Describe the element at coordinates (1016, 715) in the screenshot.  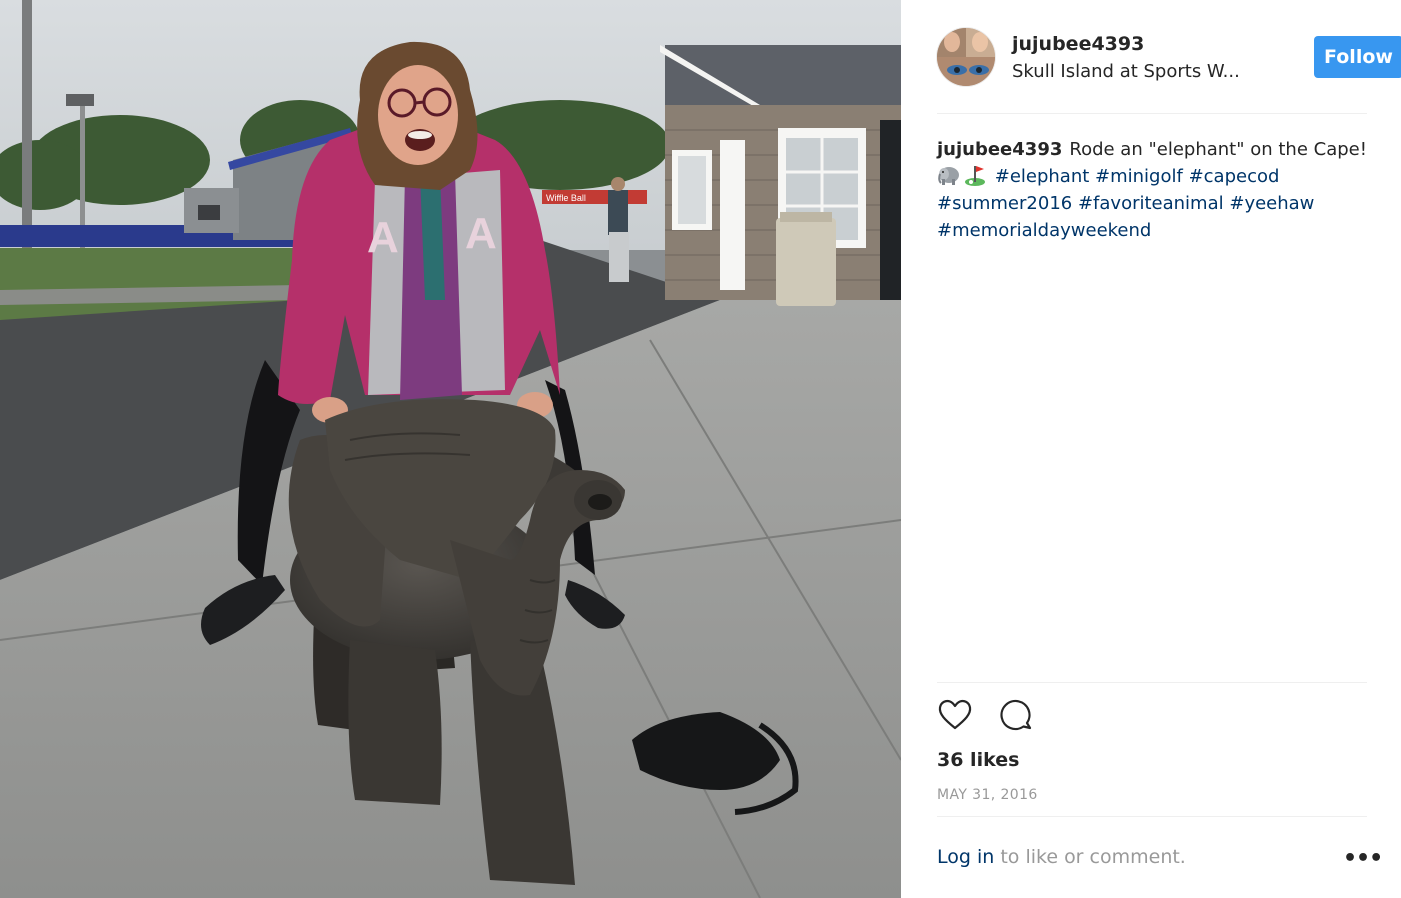
I see `comment-icon` at that location.